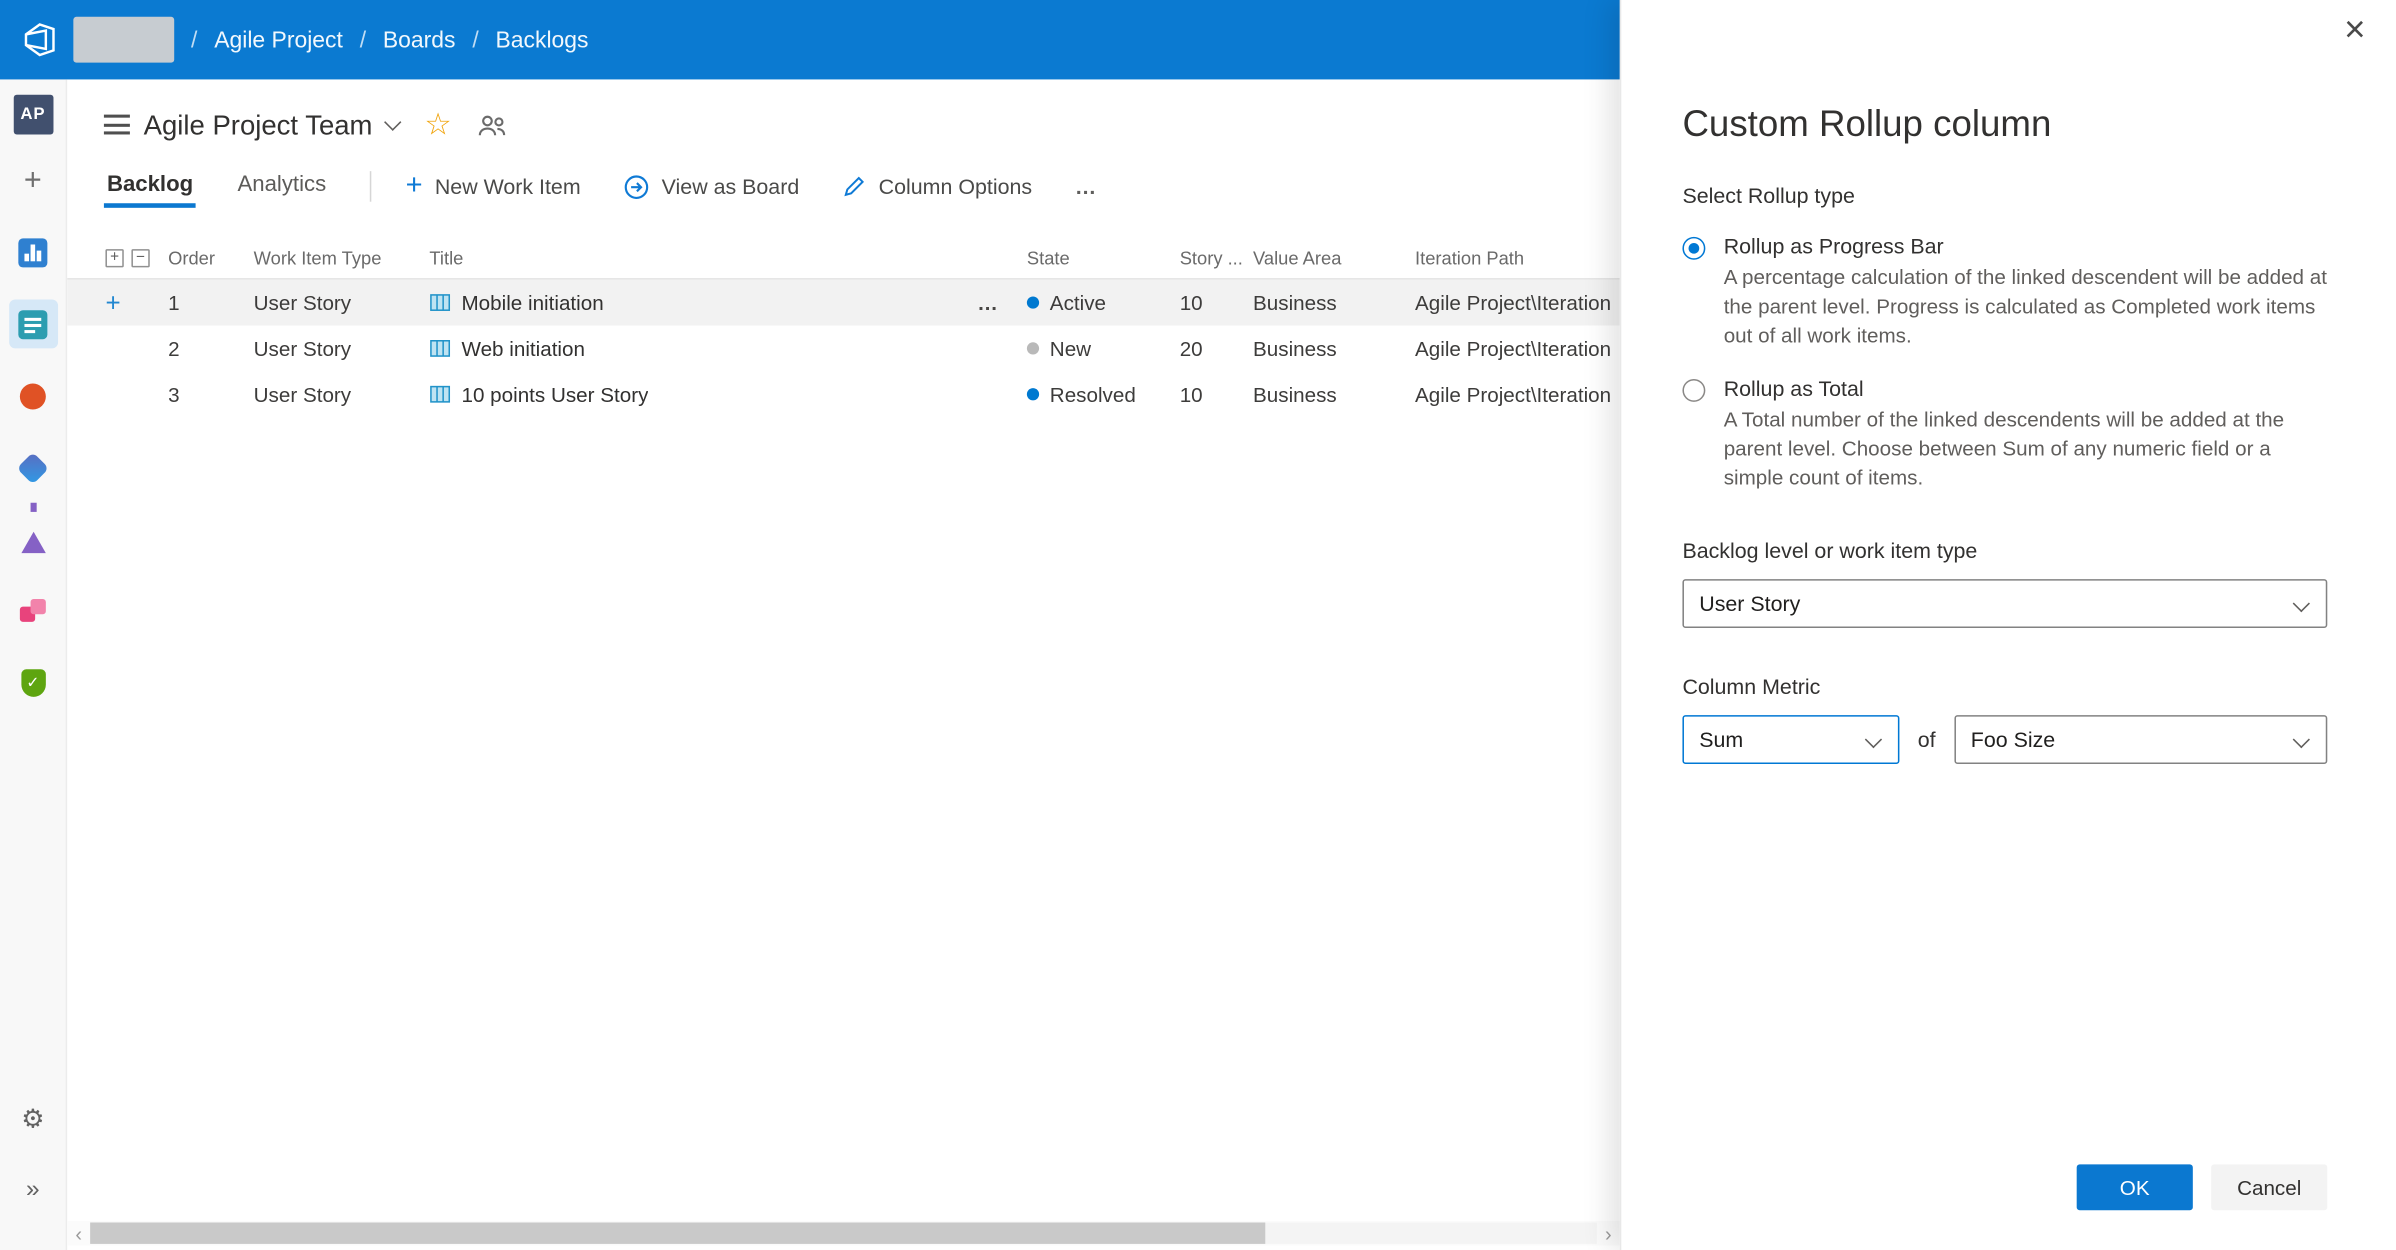 Image resolution: width=2396 pixels, height=1250 pixels. What do you see at coordinates (2140, 740) in the screenshot?
I see `field-select: Foo Size` at bounding box center [2140, 740].